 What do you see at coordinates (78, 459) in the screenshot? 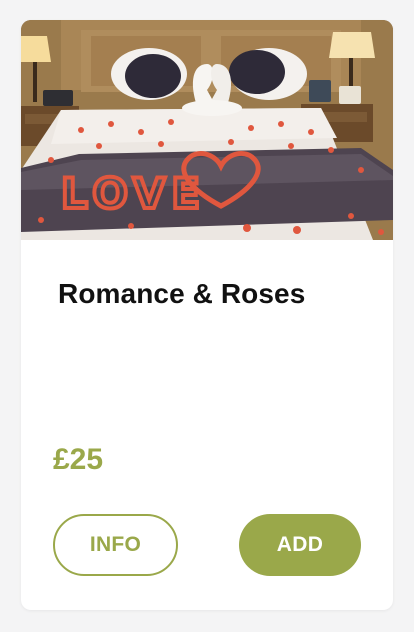
I see `product-price: £25` at bounding box center [78, 459].